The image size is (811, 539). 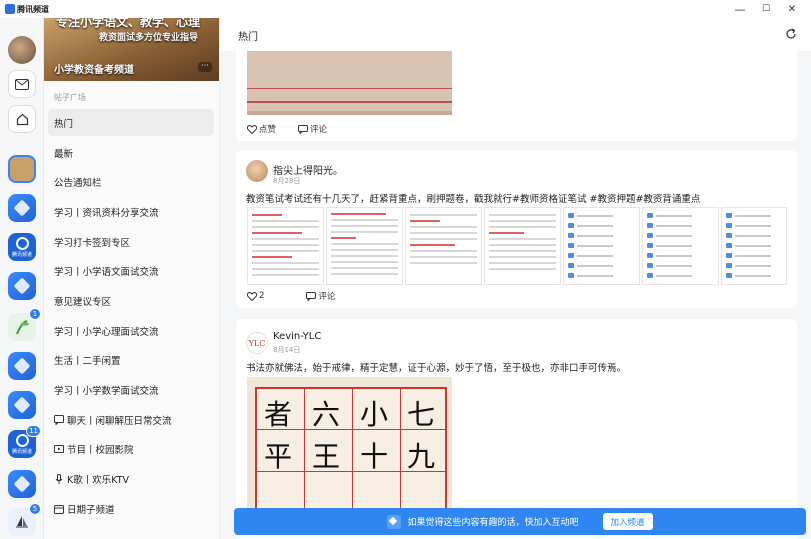 What do you see at coordinates (308, 169) in the screenshot?
I see `author-name: 指尖上得阳光。` at bounding box center [308, 169].